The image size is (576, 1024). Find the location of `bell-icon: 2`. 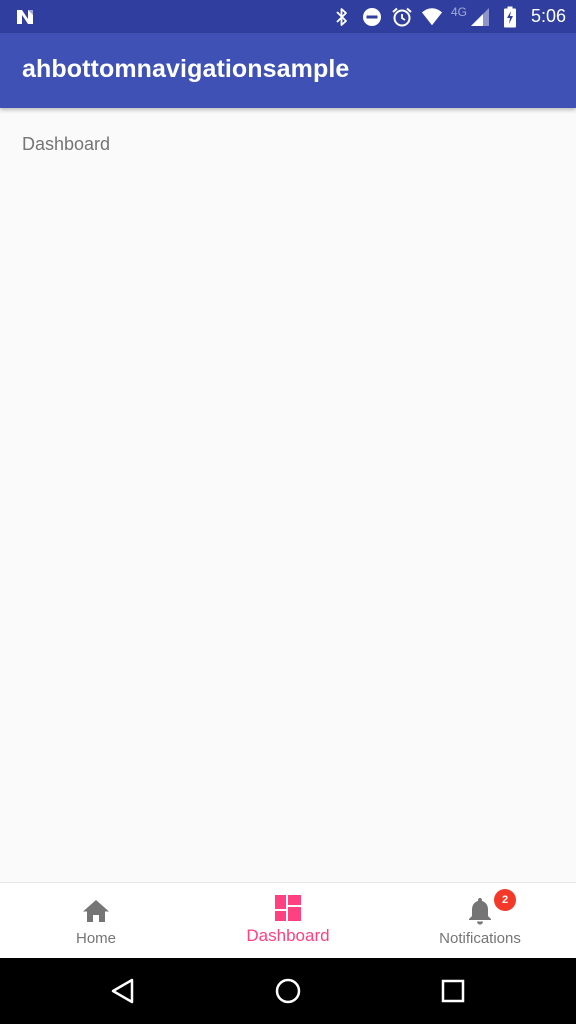

bell-icon: 2 is located at coordinates (491, 907).